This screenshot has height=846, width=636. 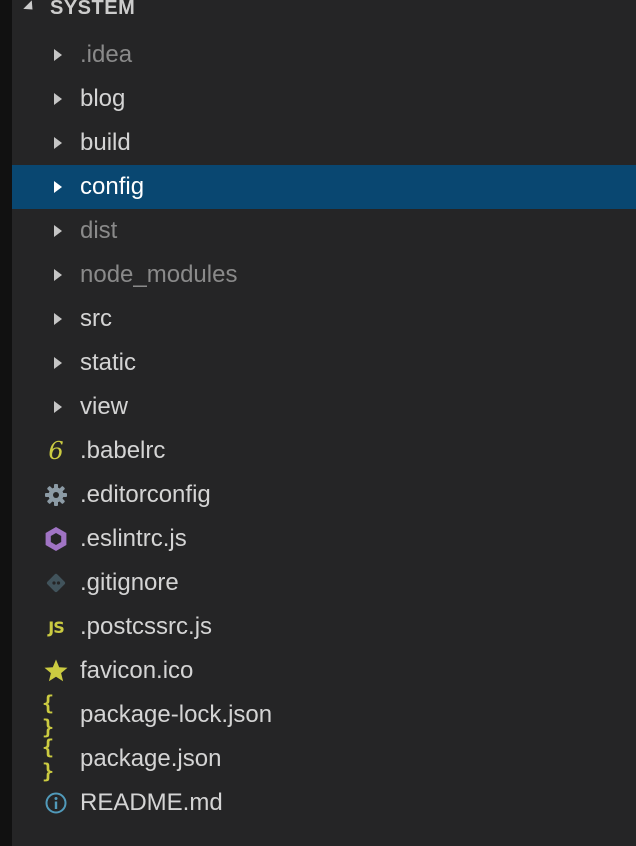 What do you see at coordinates (103, 98) in the screenshot?
I see `tree-item-label: blog` at bounding box center [103, 98].